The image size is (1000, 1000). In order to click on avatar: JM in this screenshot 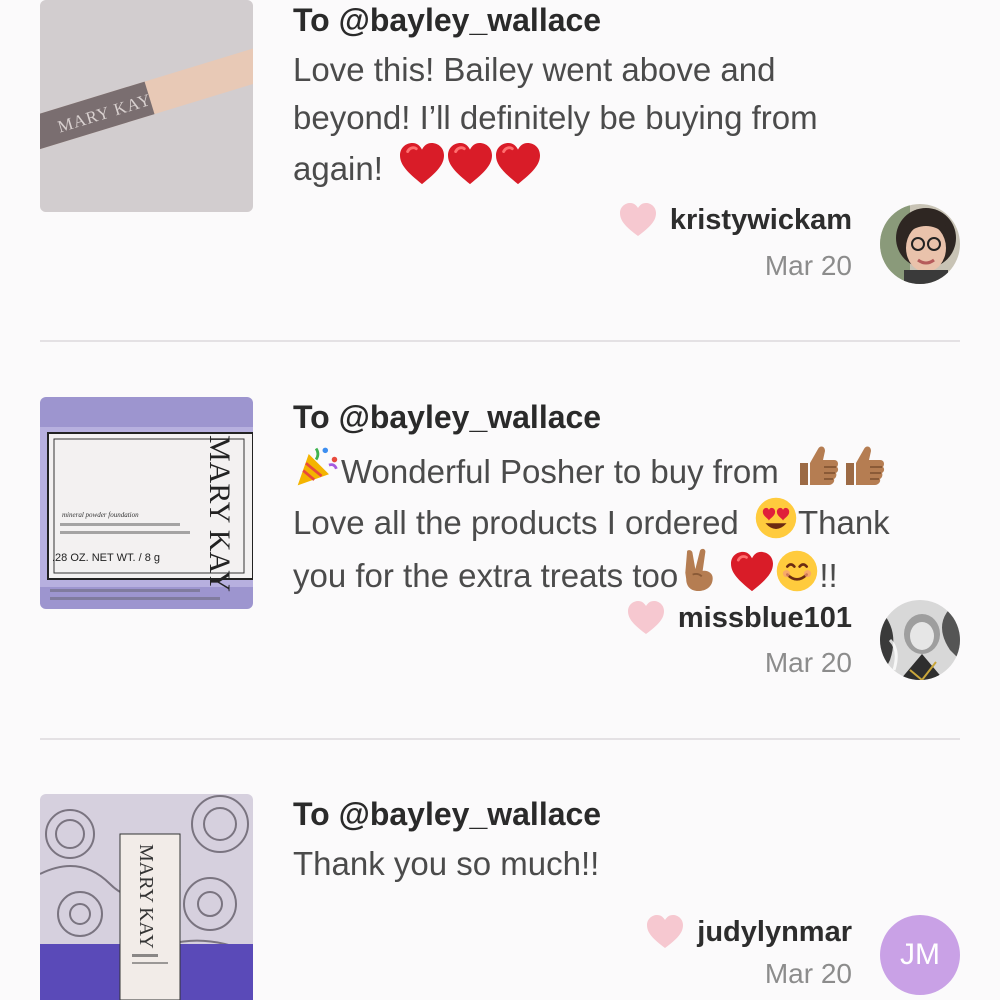, I will do `click(920, 955)`.